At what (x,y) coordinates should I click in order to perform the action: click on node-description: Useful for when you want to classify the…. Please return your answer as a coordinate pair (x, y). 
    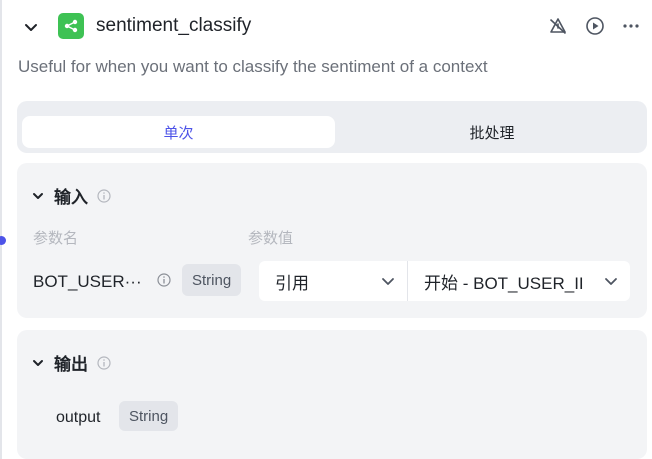
    Looking at the image, I should click on (253, 66).